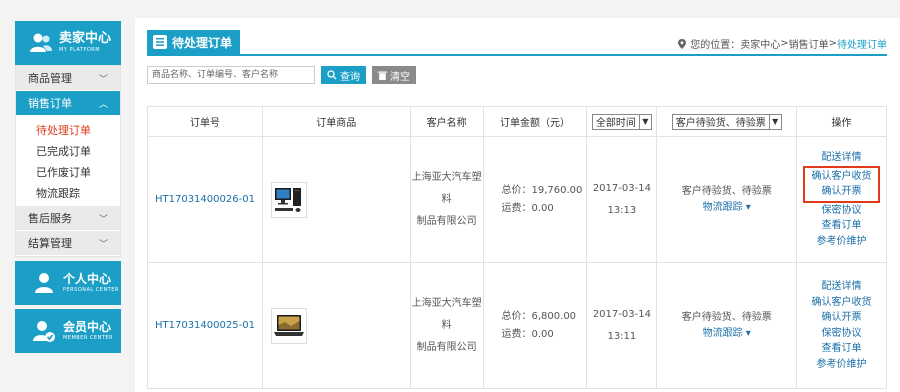 This screenshot has height=392, width=900. I want to click on col-status: 客户待验货、待验票 ▼, so click(727, 121).